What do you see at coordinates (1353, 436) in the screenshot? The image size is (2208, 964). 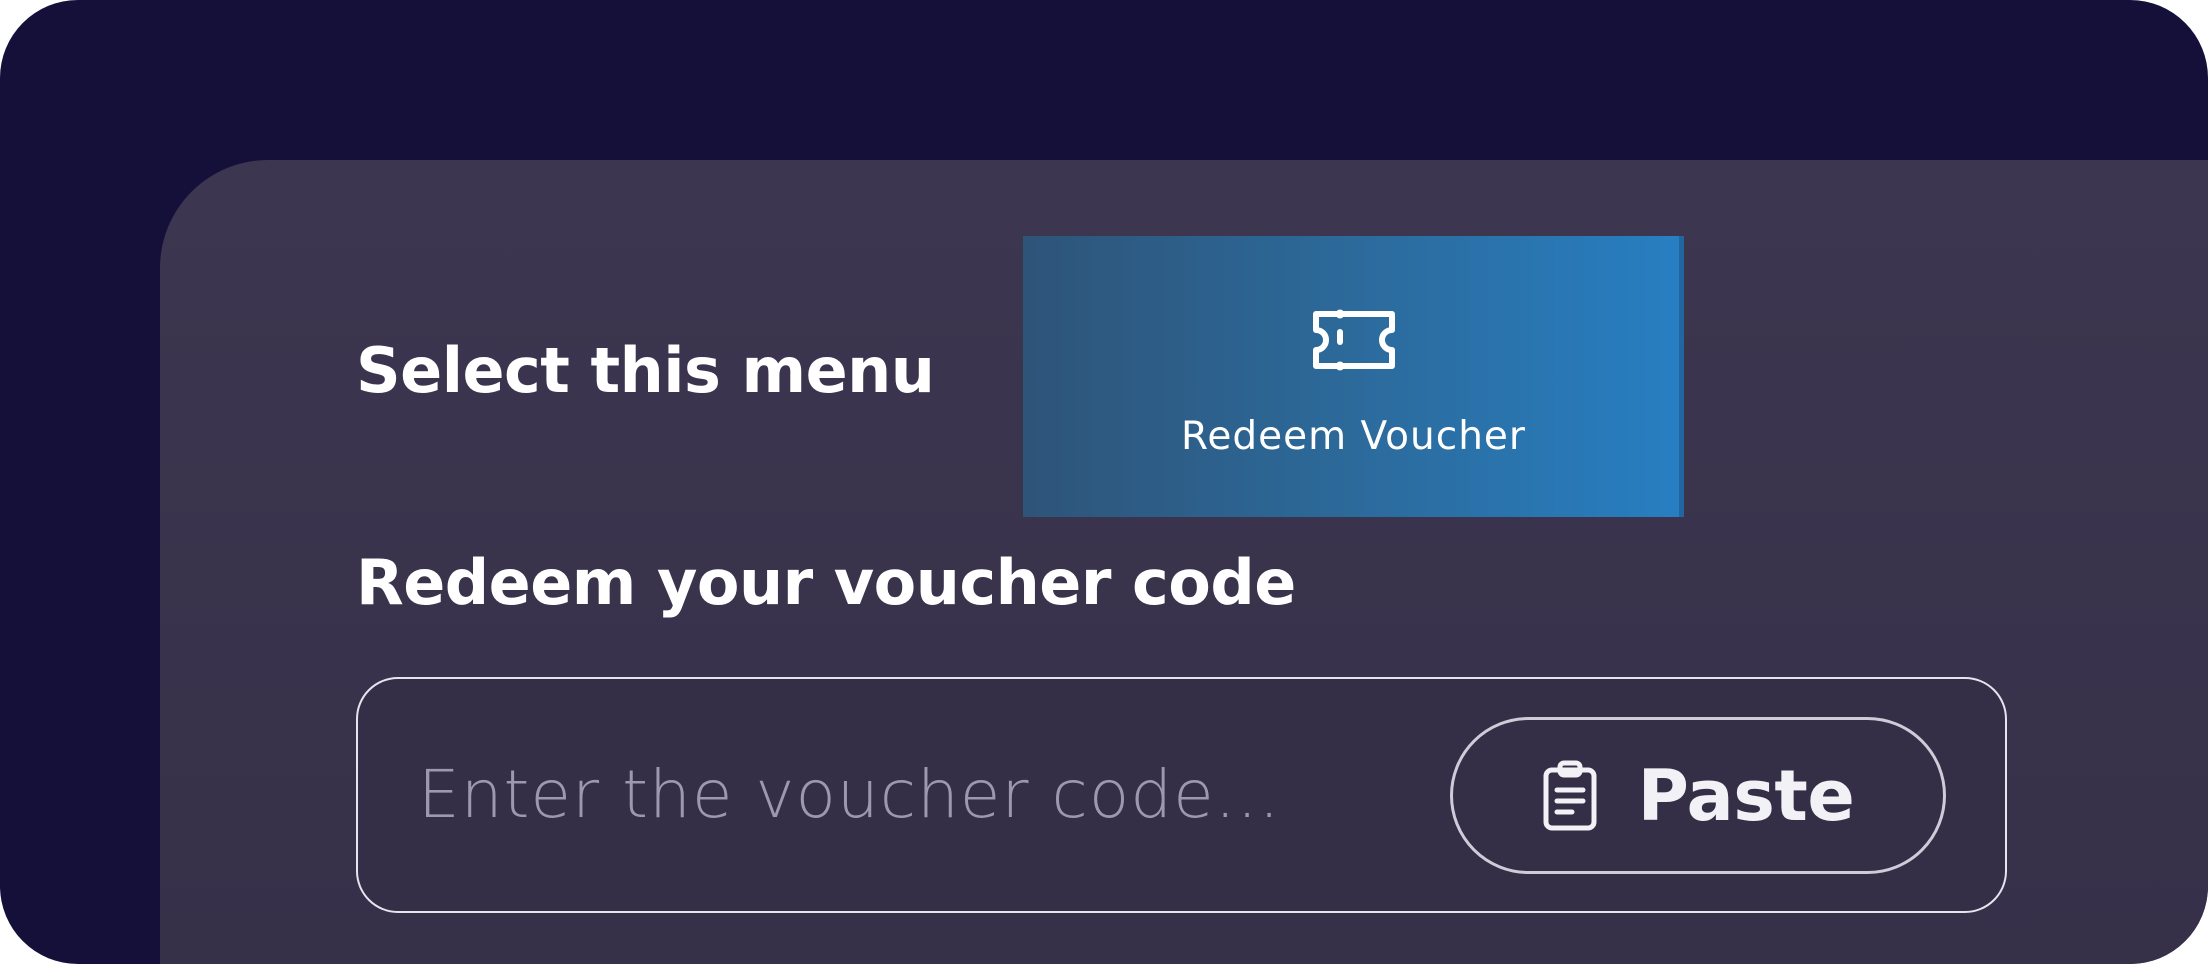 I see `redeem-voucher-label: Redeem Voucher` at bounding box center [1353, 436].